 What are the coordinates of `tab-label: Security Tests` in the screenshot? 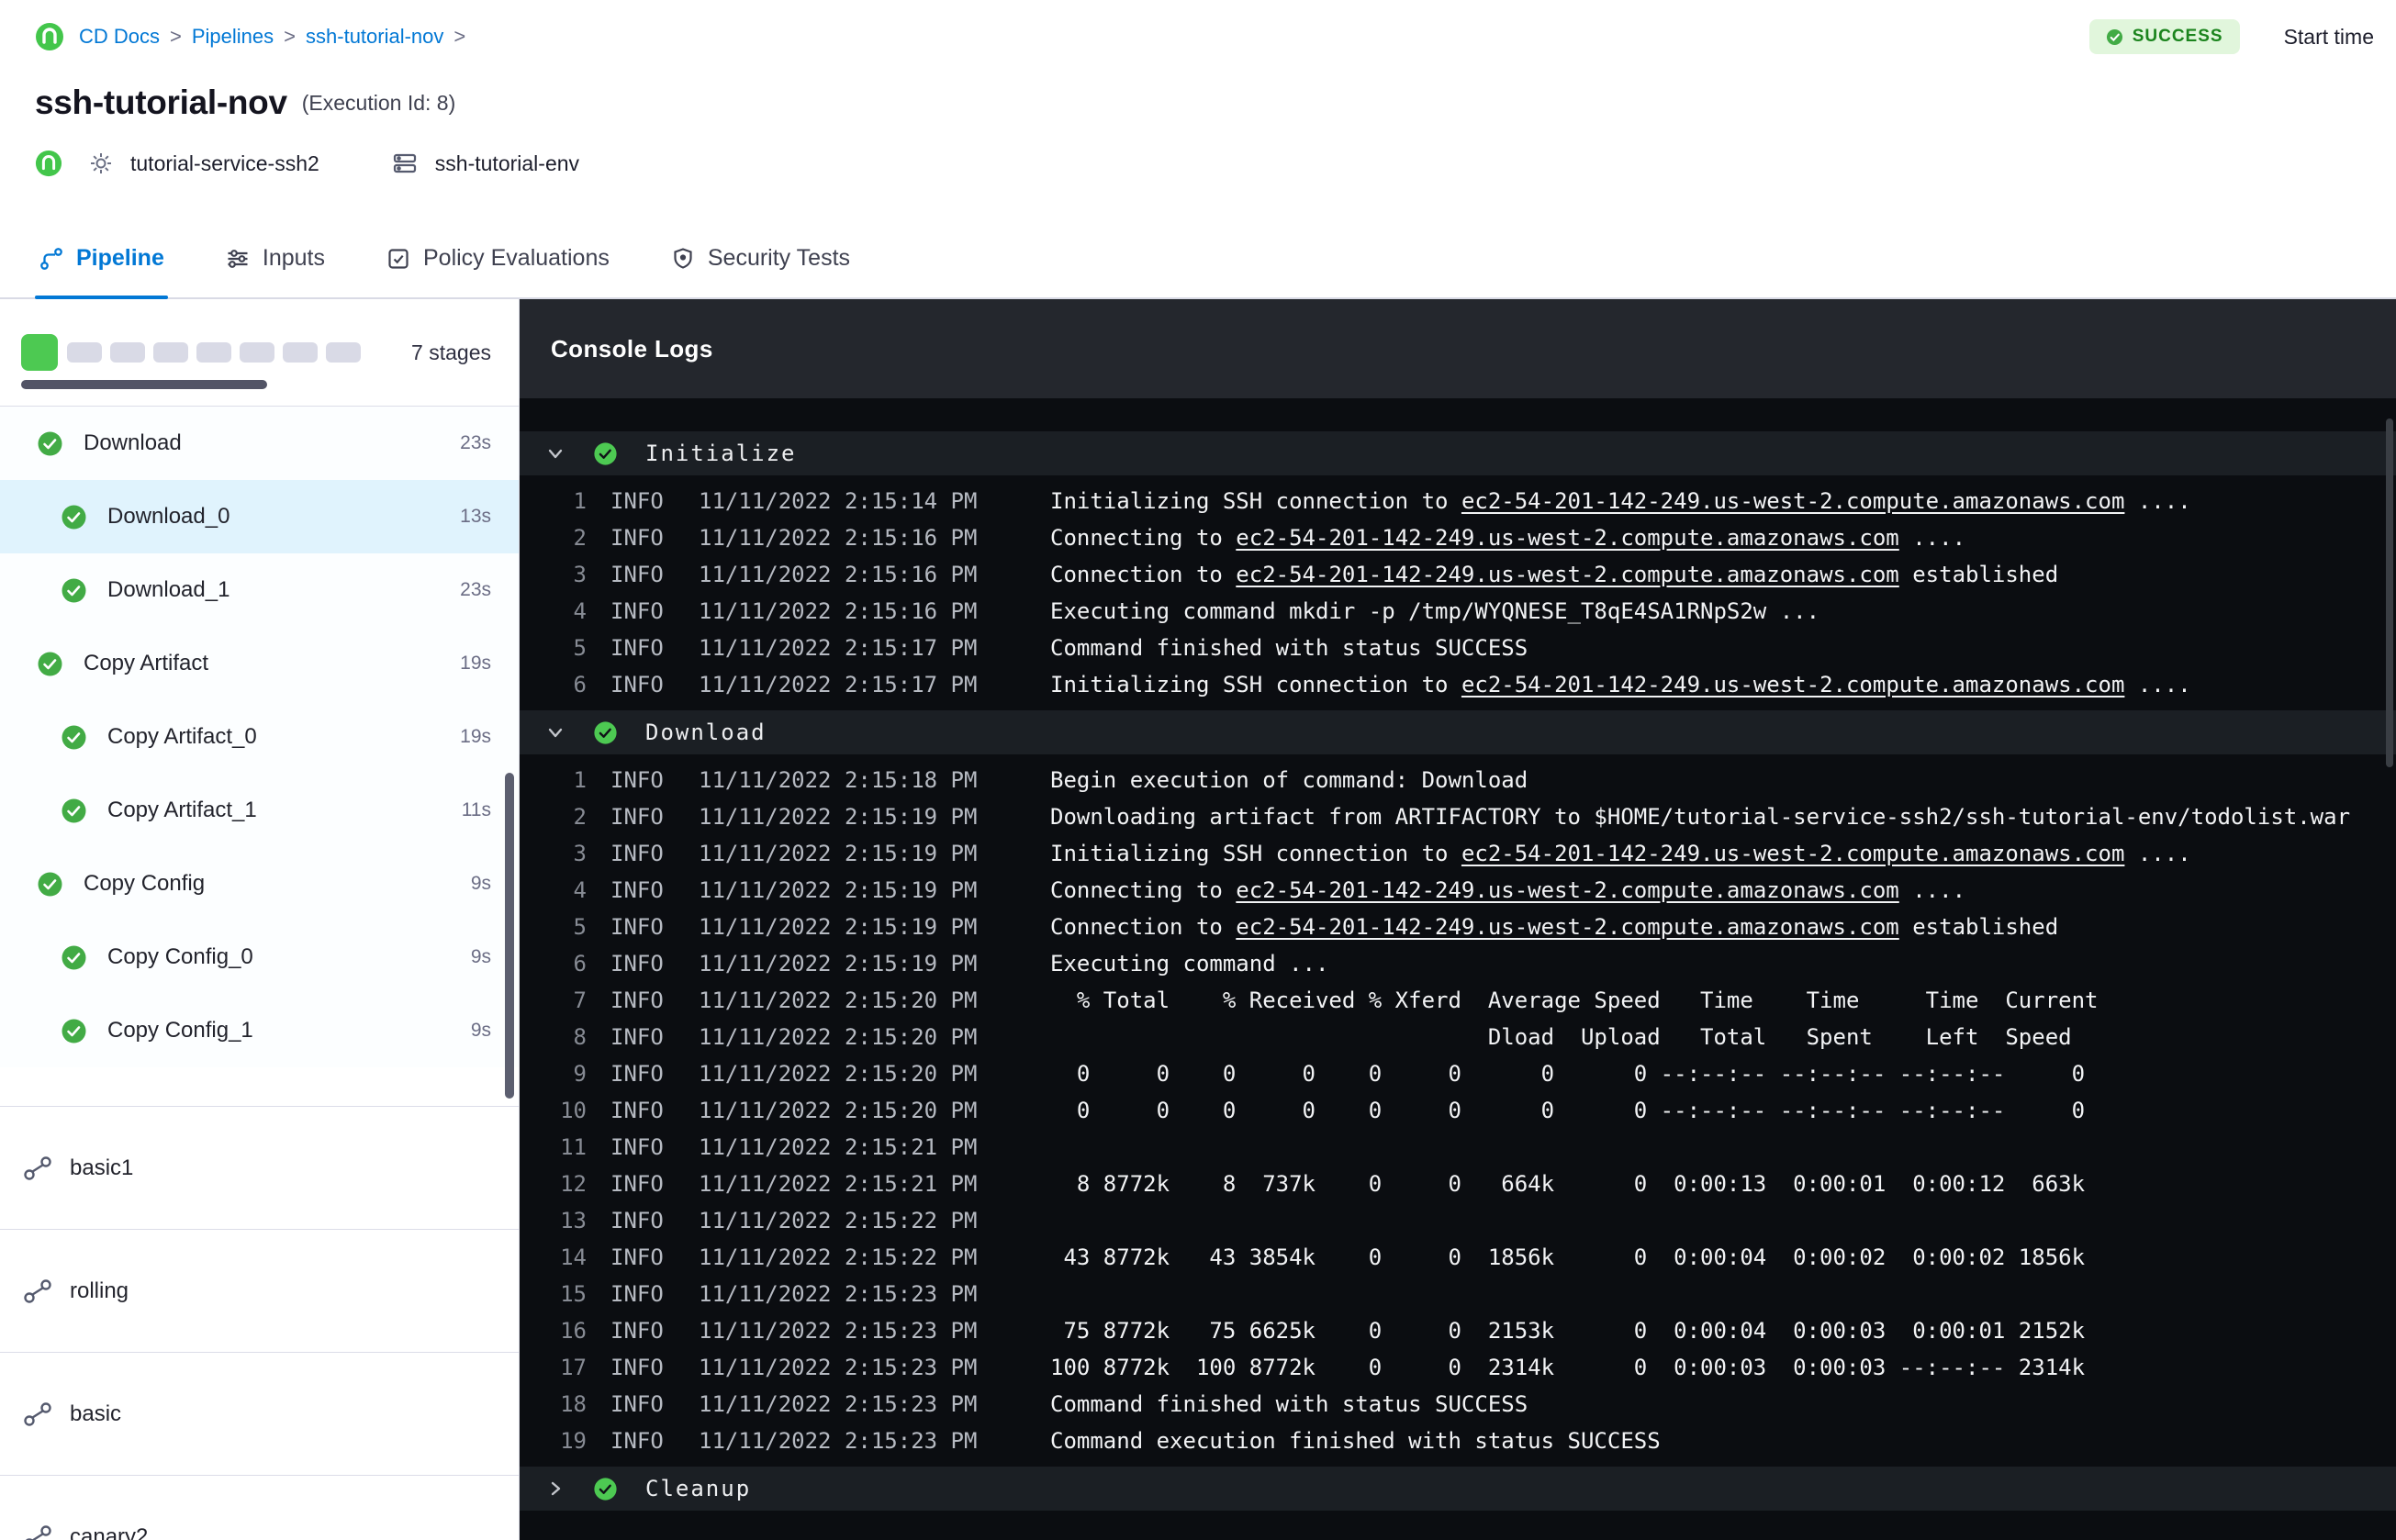 It's located at (779, 258).